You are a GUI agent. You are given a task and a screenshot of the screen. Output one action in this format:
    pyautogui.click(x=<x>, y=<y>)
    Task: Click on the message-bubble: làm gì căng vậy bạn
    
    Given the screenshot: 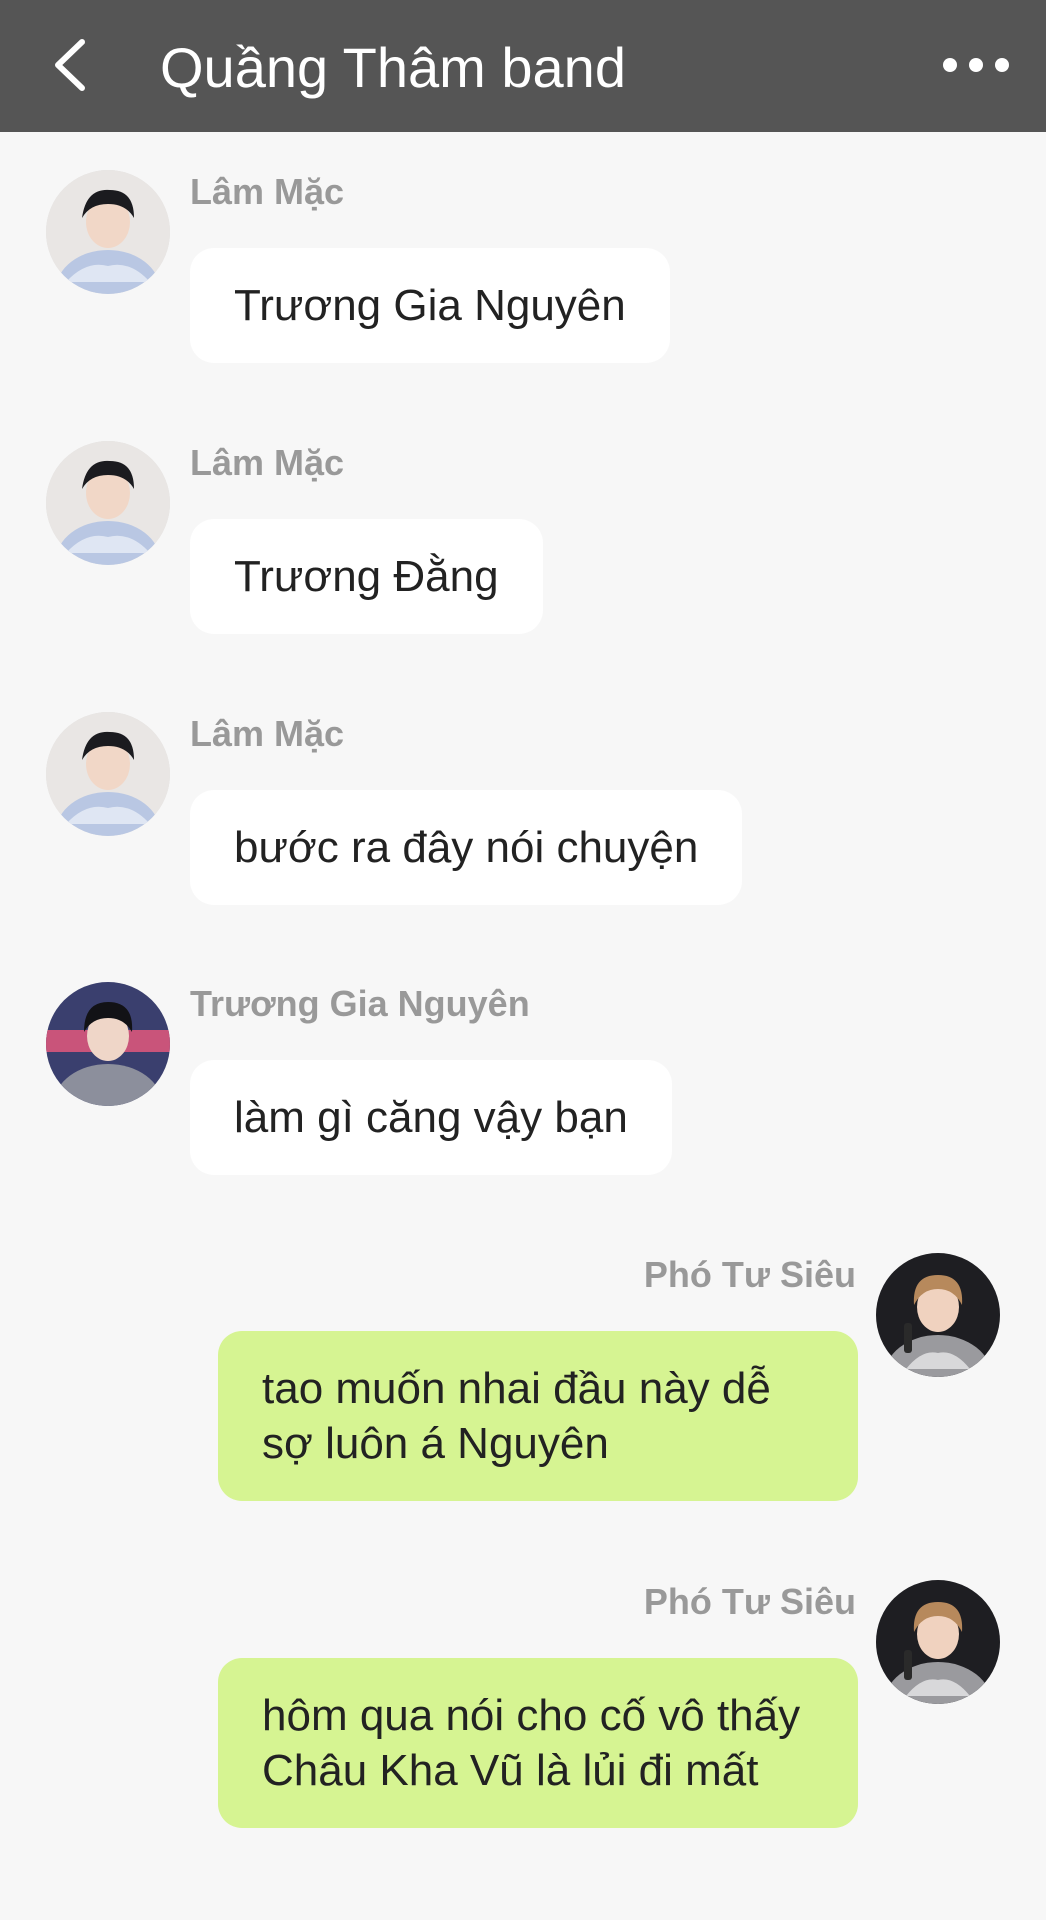 What is the action you would take?
    pyautogui.click(x=431, y=1117)
    